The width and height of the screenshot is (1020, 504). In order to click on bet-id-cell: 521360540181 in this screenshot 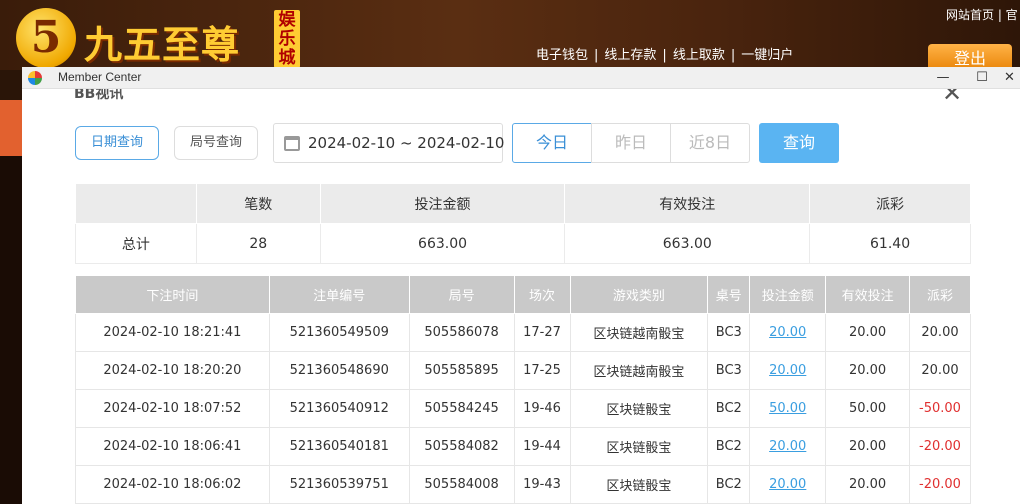, I will do `click(339, 446)`.